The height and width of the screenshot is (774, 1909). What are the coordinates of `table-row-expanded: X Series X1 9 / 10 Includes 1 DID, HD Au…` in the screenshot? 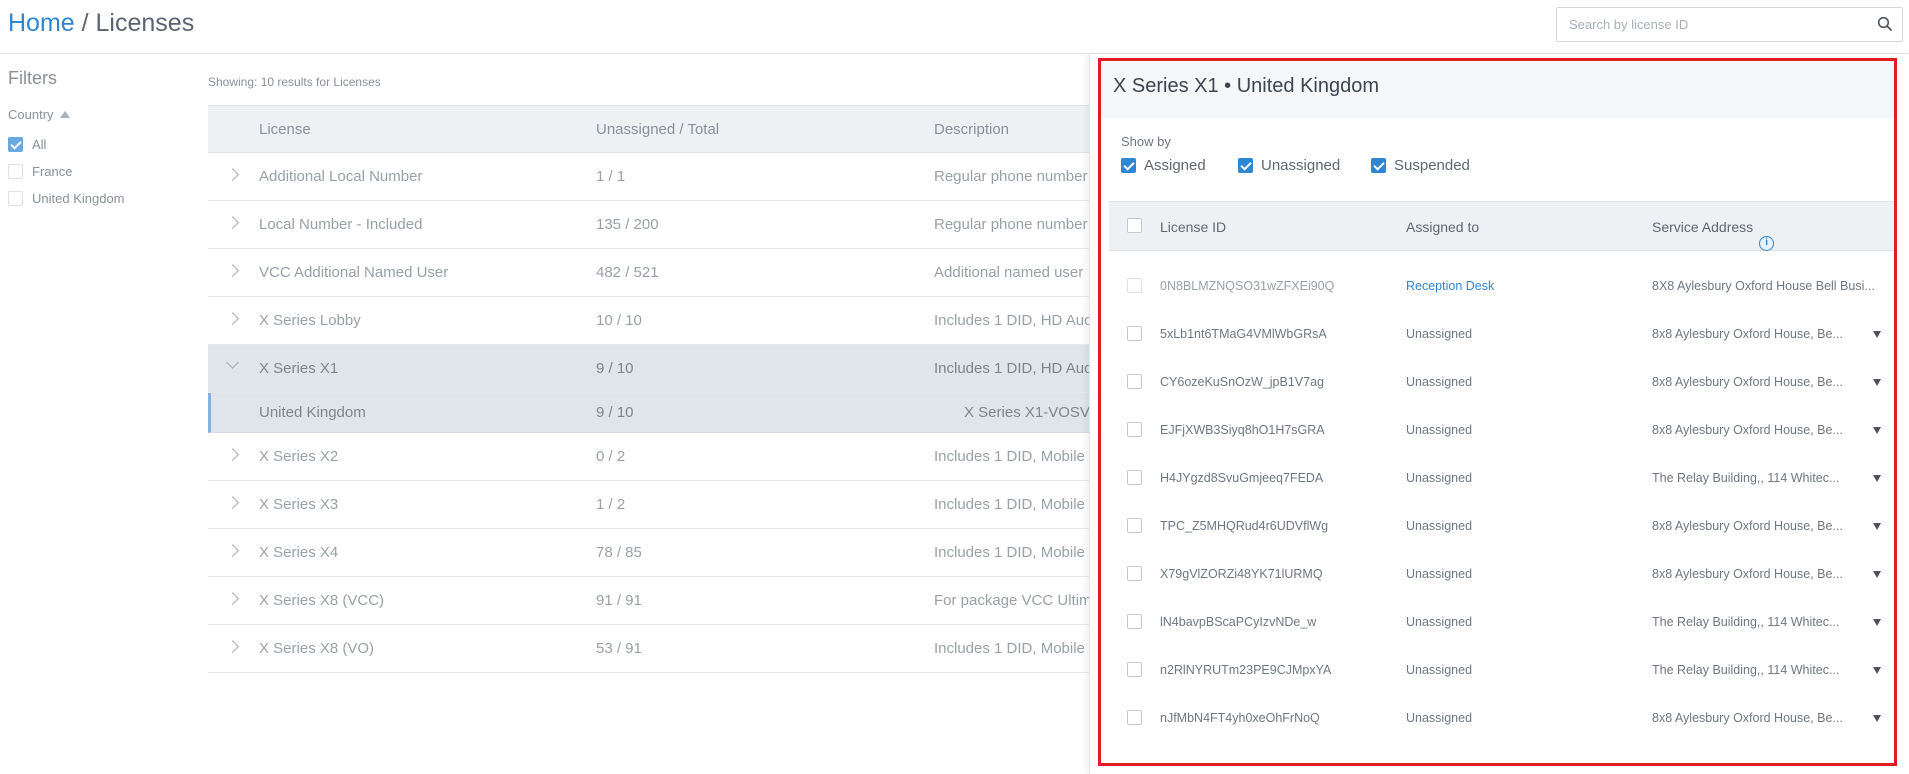 It's located at (650, 369).